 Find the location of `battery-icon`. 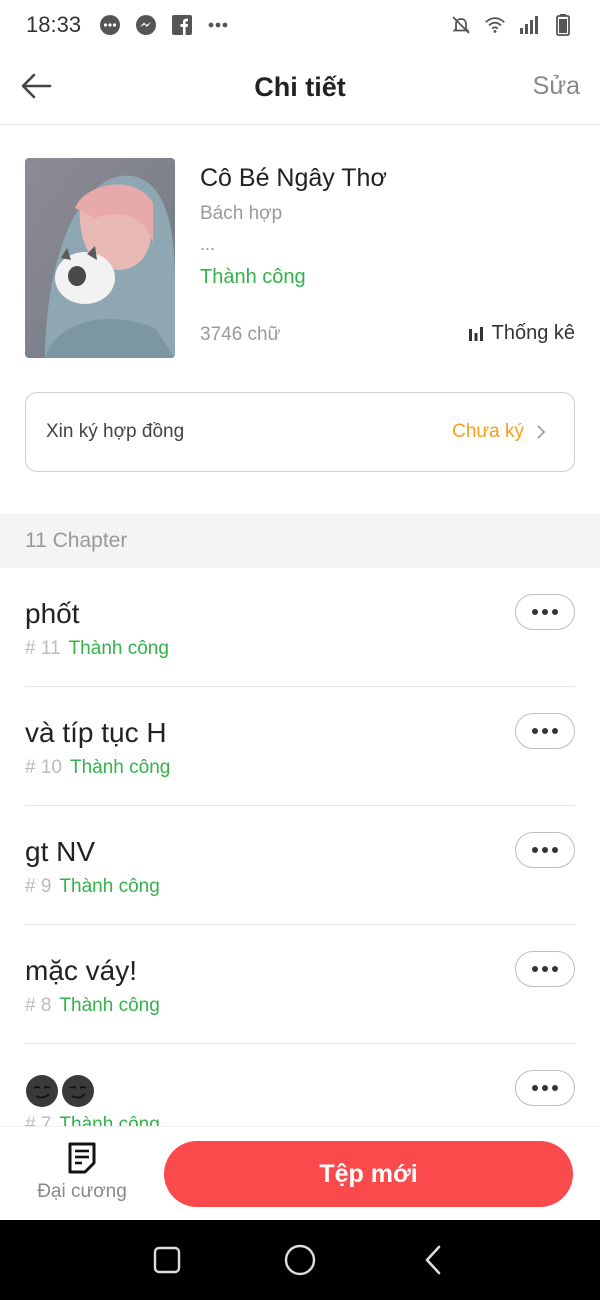

battery-icon is located at coordinates (563, 25).